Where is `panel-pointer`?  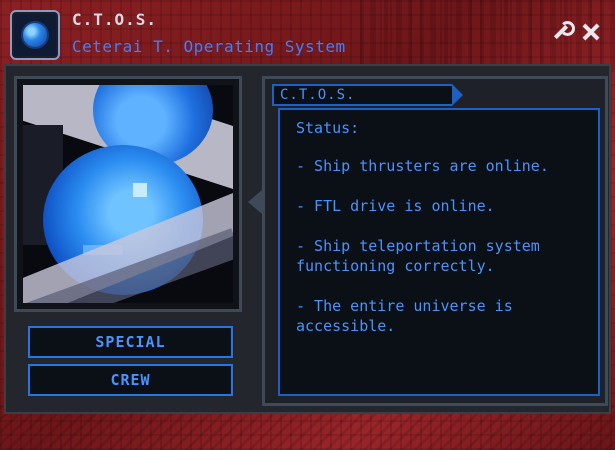 panel-pointer is located at coordinates (255, 202).